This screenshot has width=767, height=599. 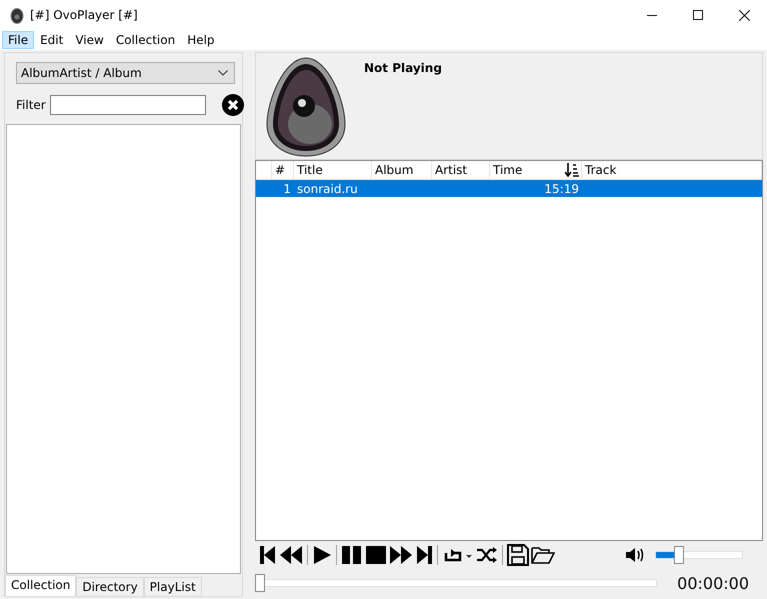 What do you see at coordinates (456, 583) in the screenshot?
I see `seek-slider` at bounding box center [456, 583].